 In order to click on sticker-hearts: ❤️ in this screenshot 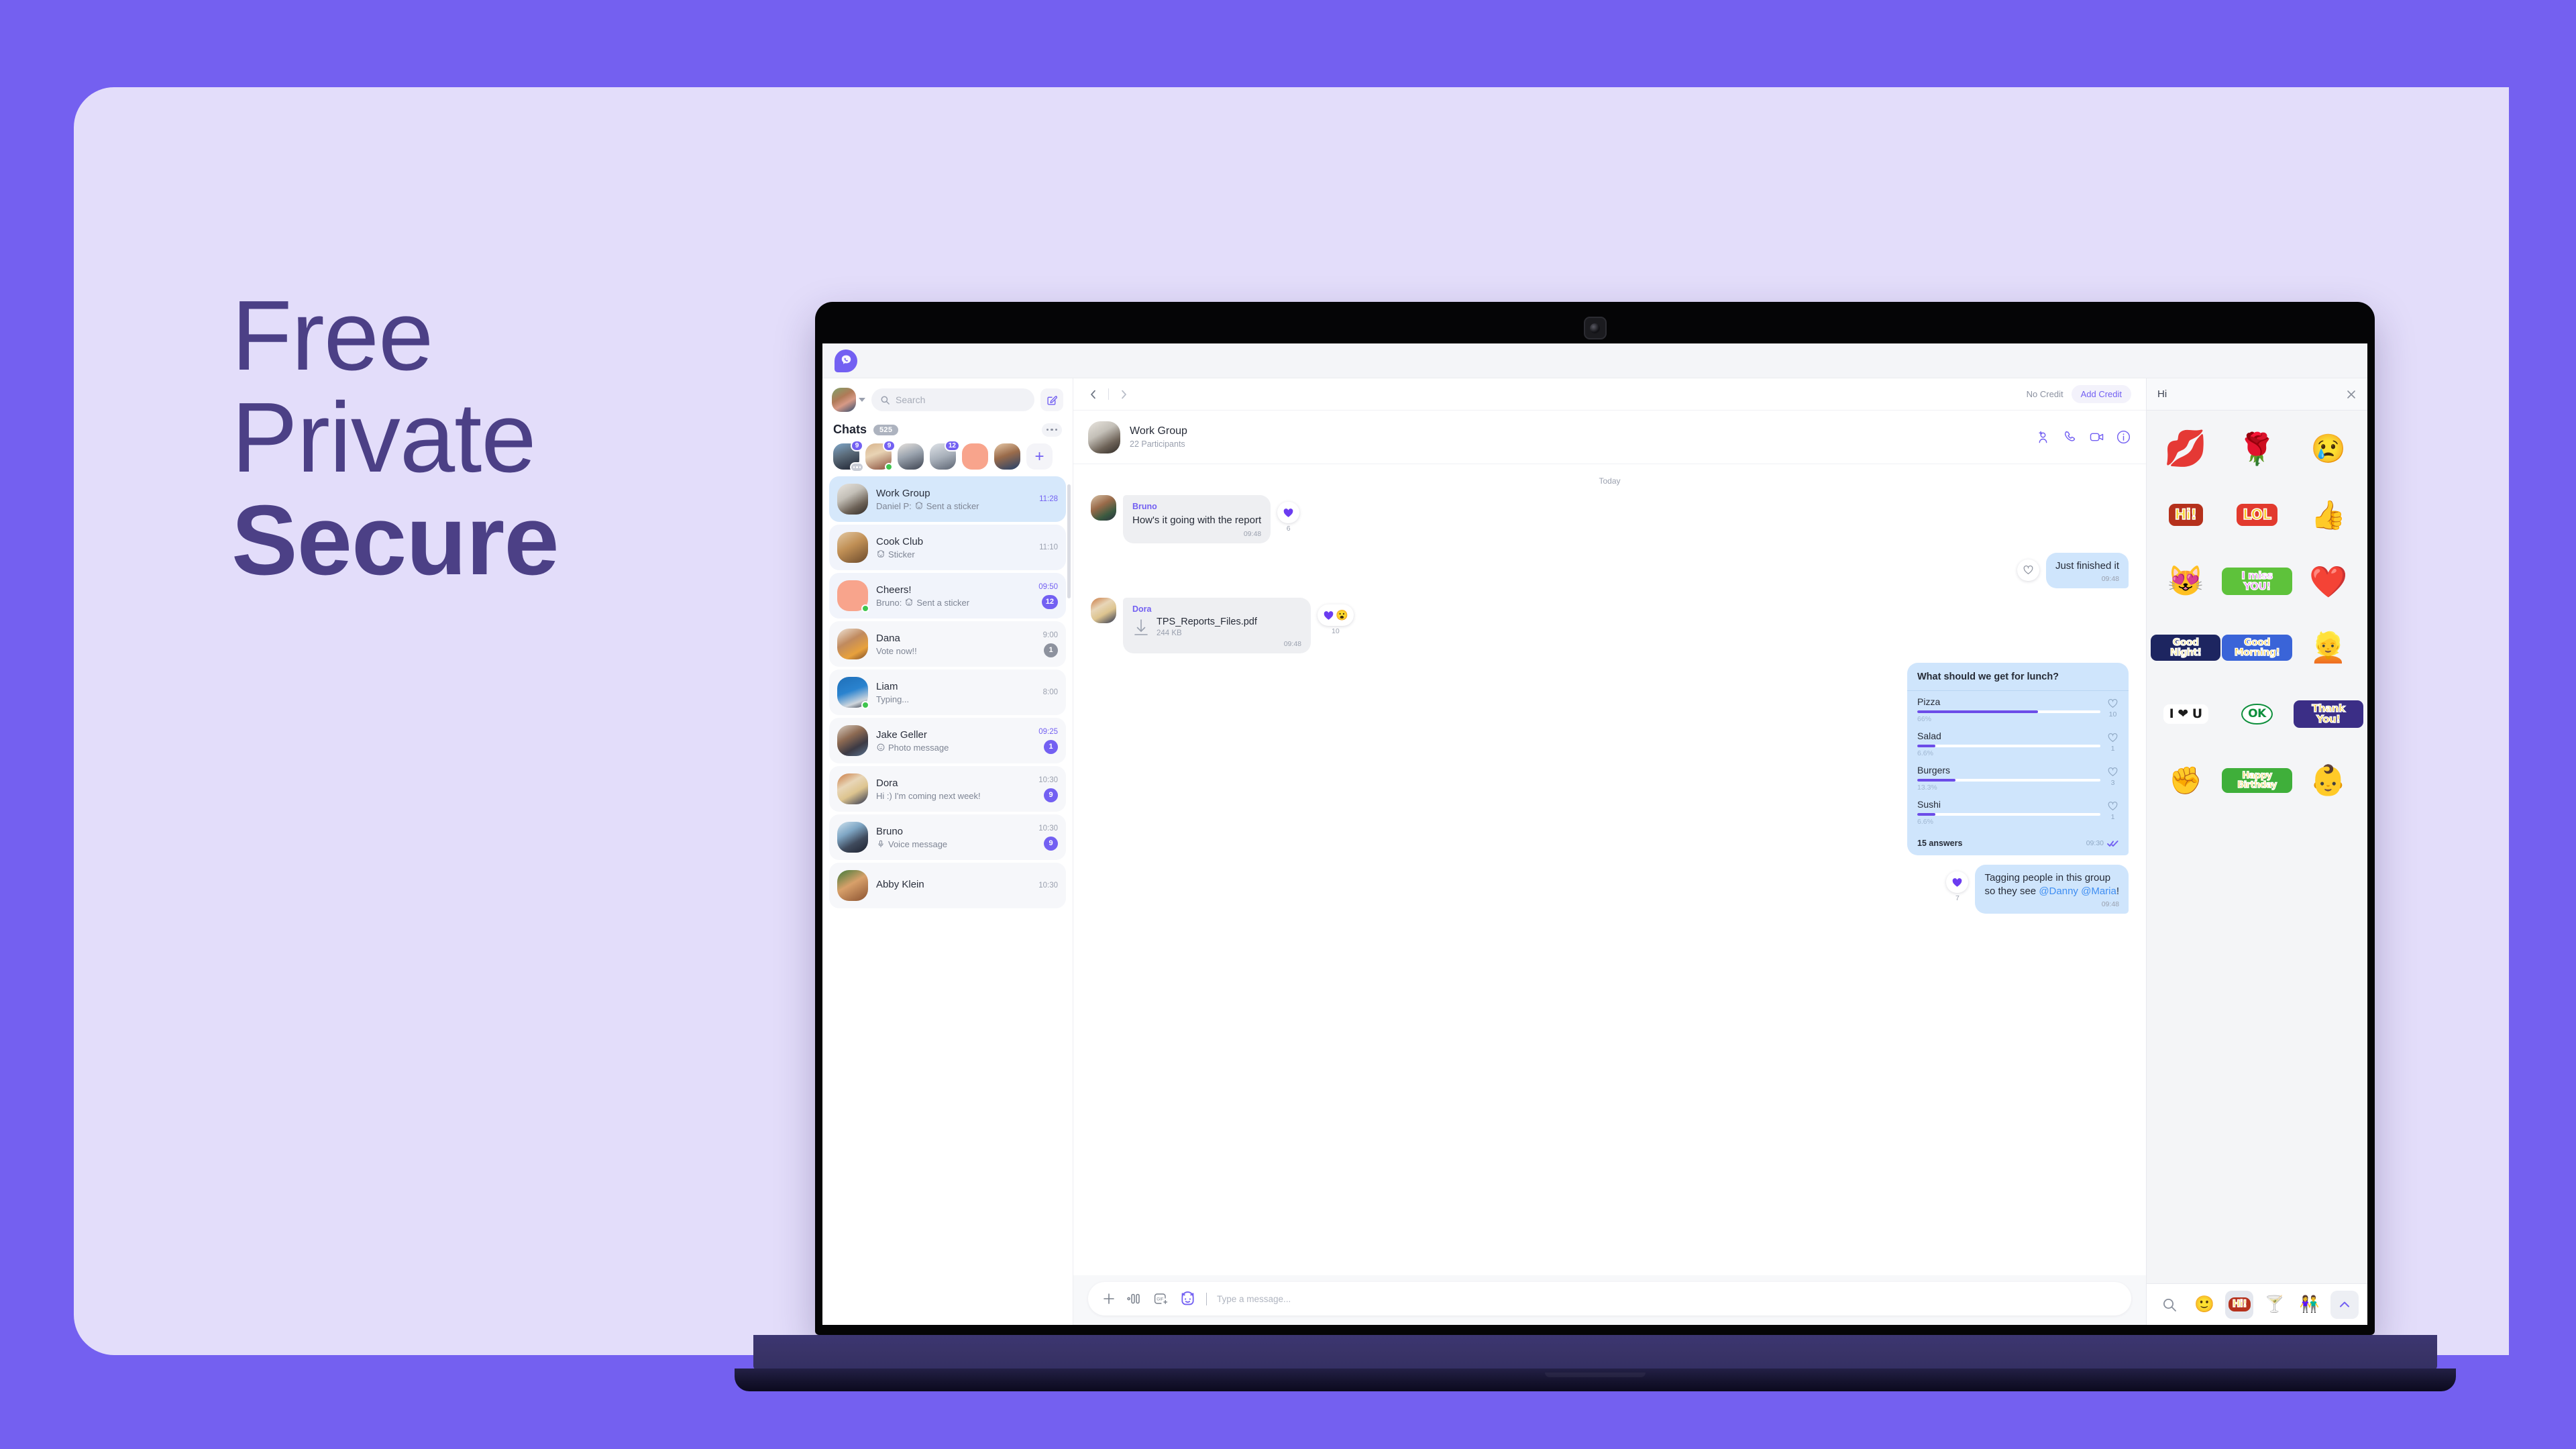, I will do `click(2328, 581)`.